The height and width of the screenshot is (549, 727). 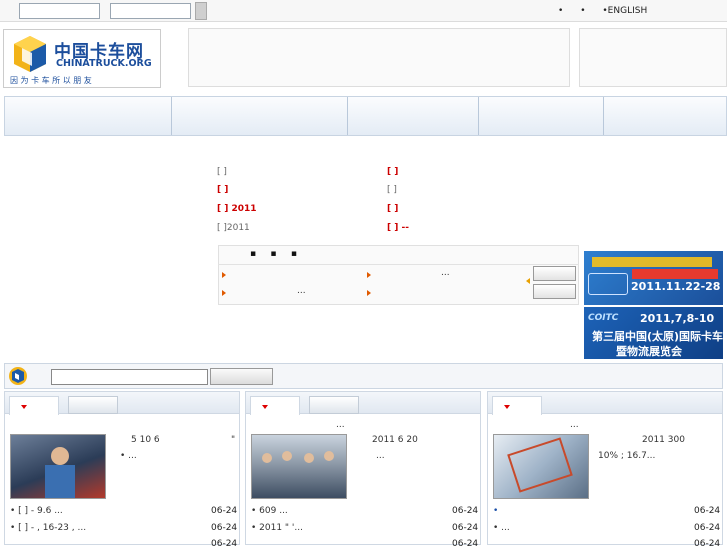 I want to click on banner-ad-right, so click(x=653, y=57).